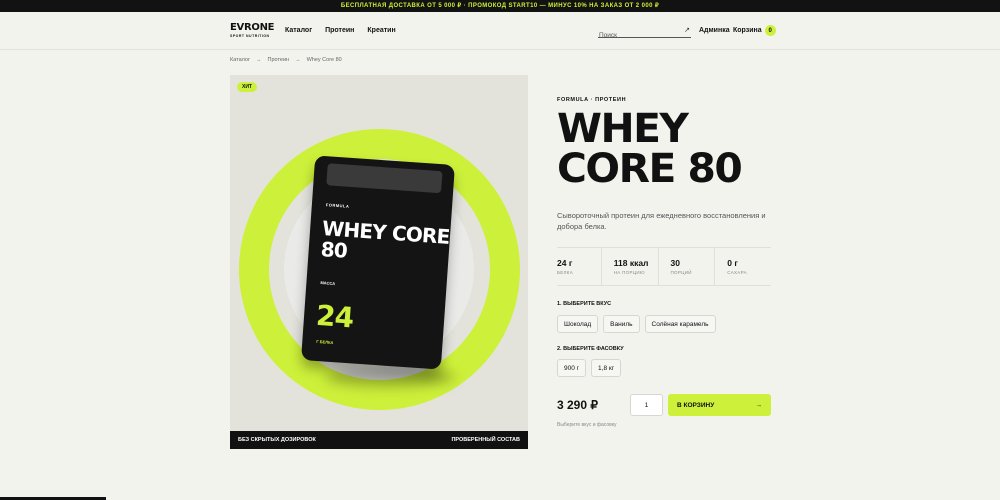 The width and height of the screenshot is (1000, 500). I want to click on pack-lid, so click(384, 178).